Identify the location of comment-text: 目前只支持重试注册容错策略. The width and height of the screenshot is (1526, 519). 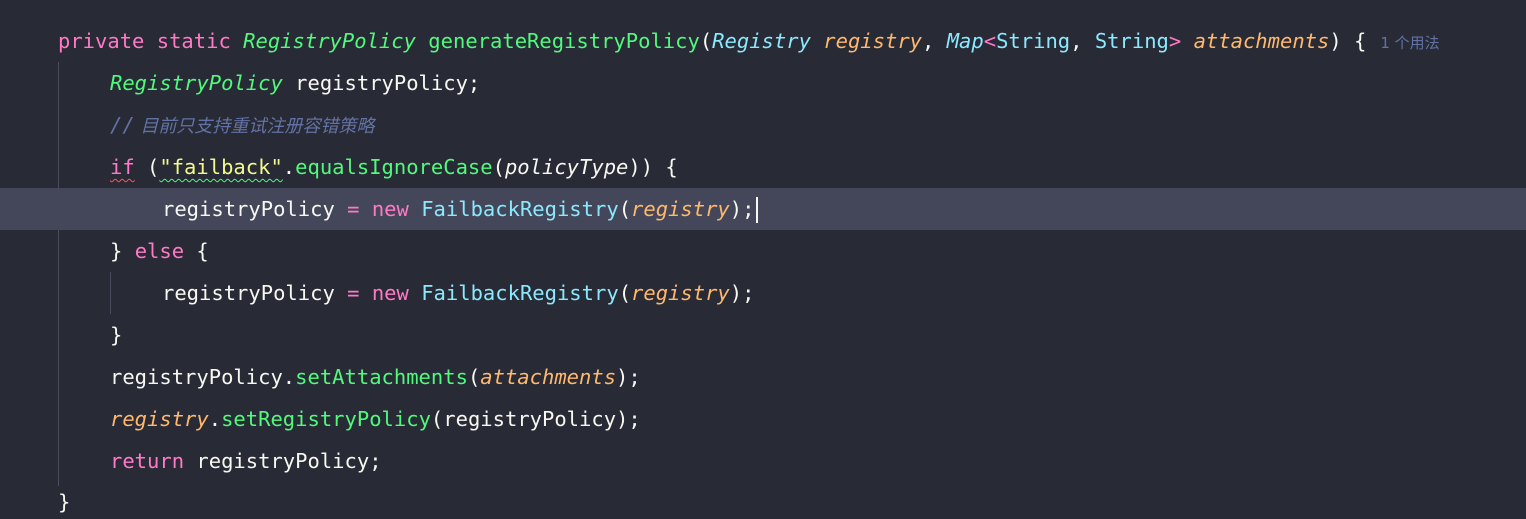
(254, 126).